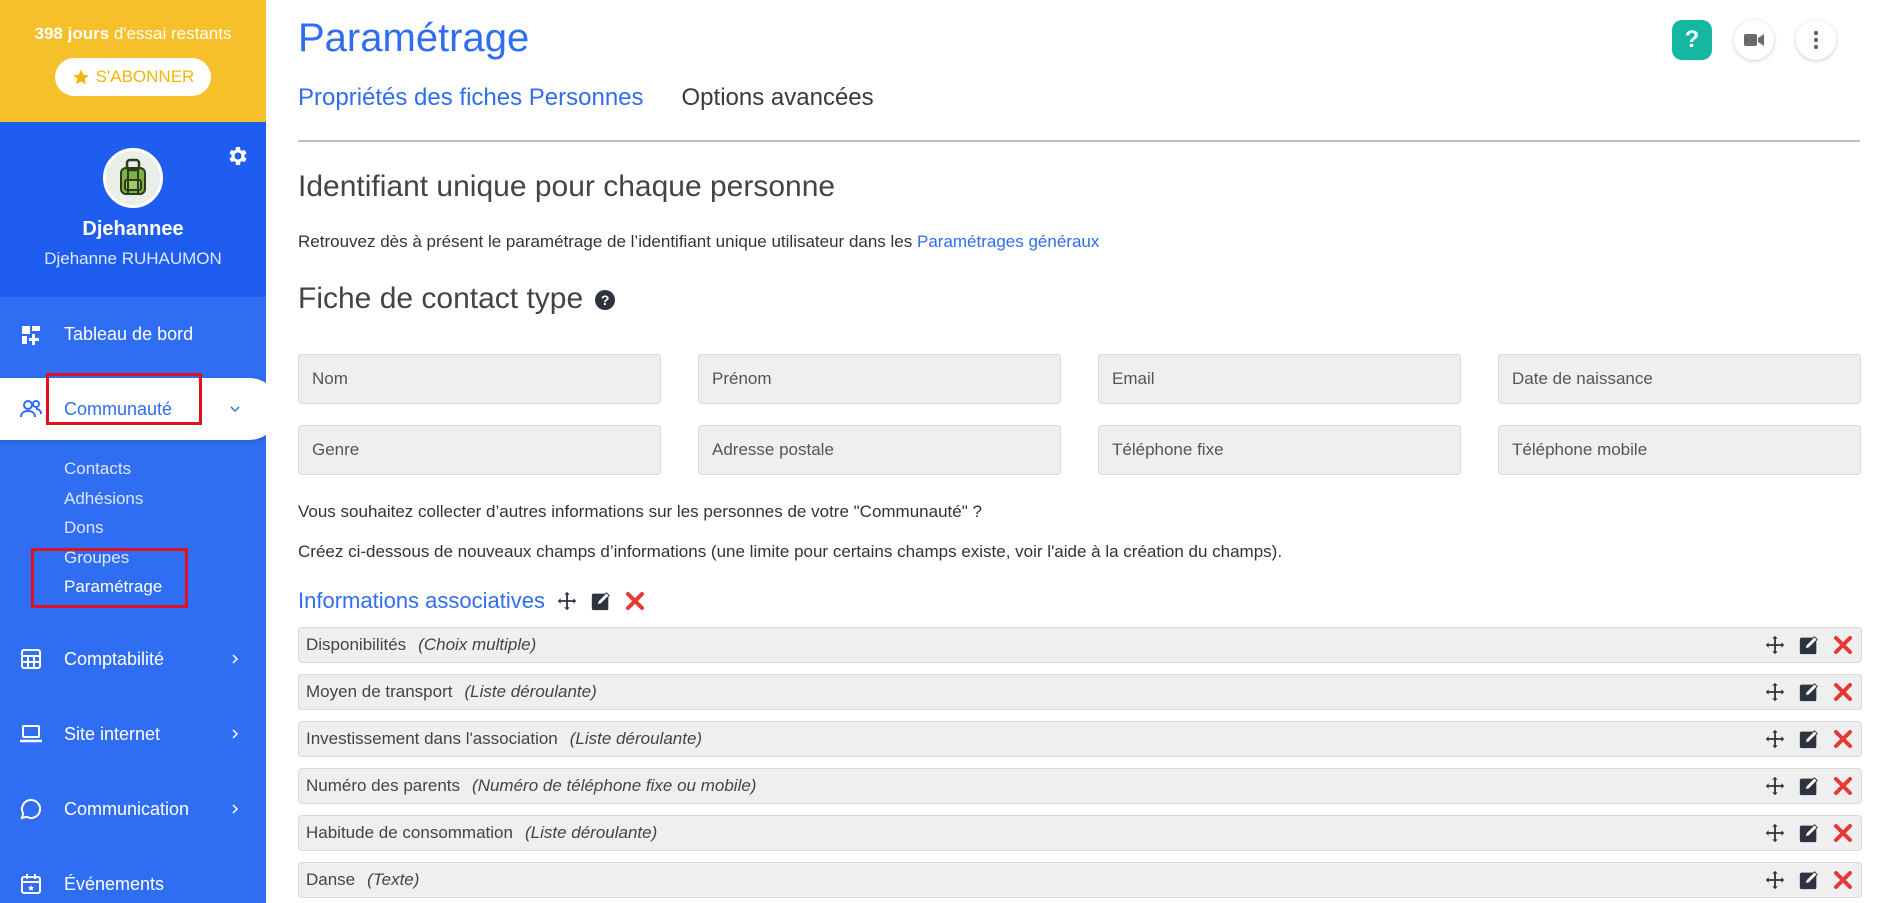 Image resolution: width=1883 pixels, height=903 pixels. I want to click on row-name: Habitude de consommation, so click(409, 832).